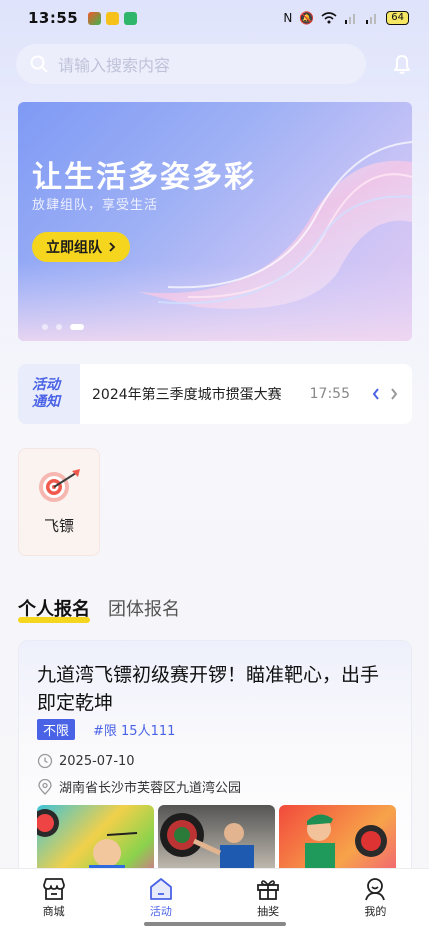 This screenshot has height=929, width=429. I want to click on nav-activity-label: 活动, so click(160, 911).